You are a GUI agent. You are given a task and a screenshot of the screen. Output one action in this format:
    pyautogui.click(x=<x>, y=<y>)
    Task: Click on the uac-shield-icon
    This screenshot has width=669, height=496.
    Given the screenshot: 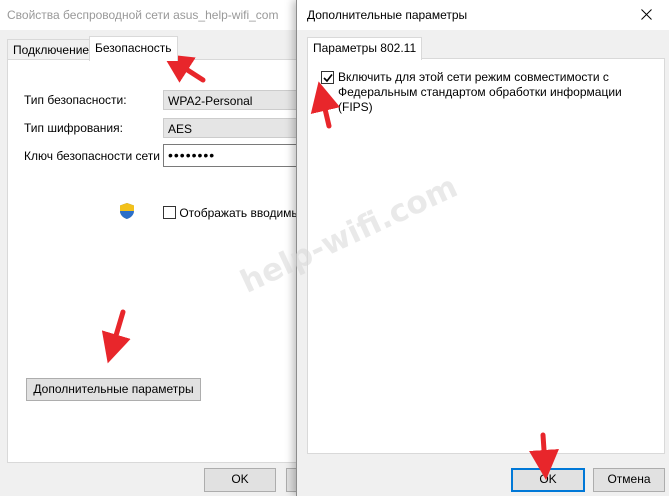 What is the action you would take?
    pyautogui.click(x=127, y=211)
    